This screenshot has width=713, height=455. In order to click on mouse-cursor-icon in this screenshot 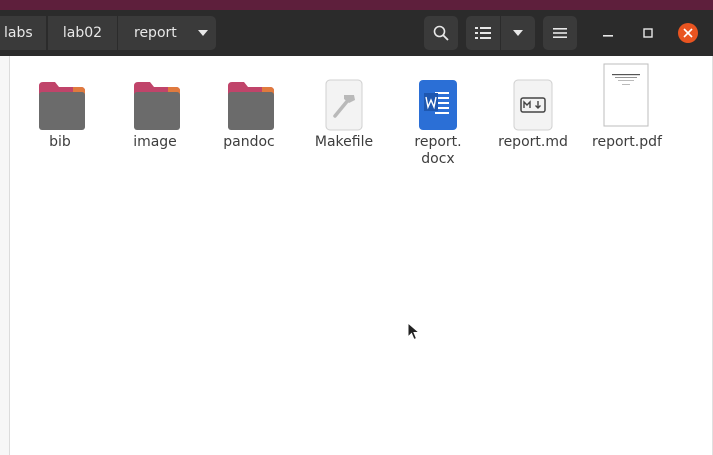, I will do `click(414, 331)`.